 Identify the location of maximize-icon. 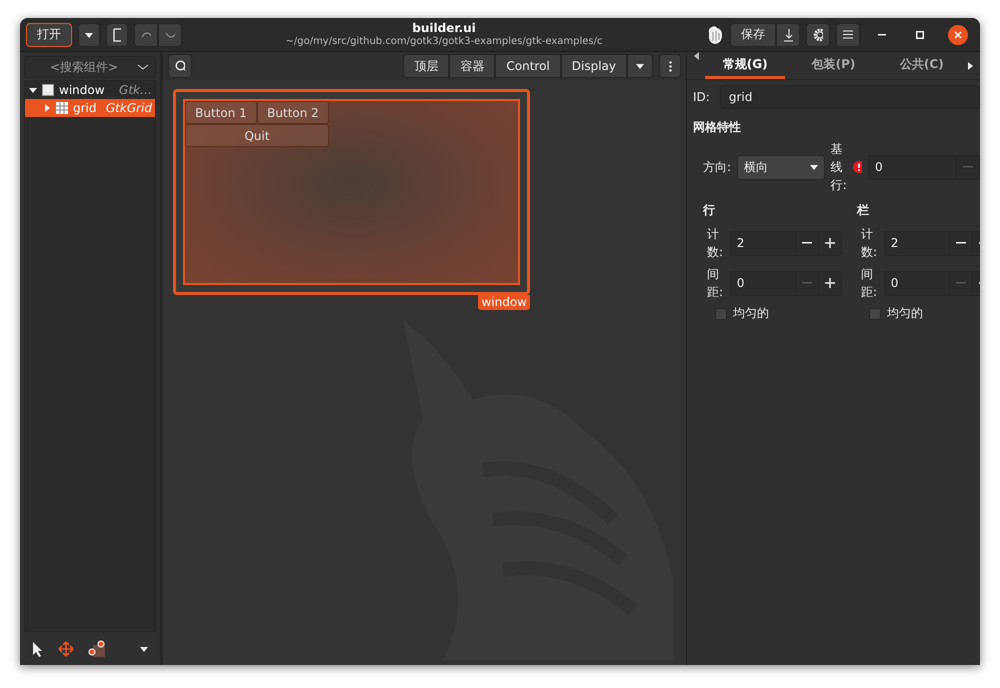
(920, 34).